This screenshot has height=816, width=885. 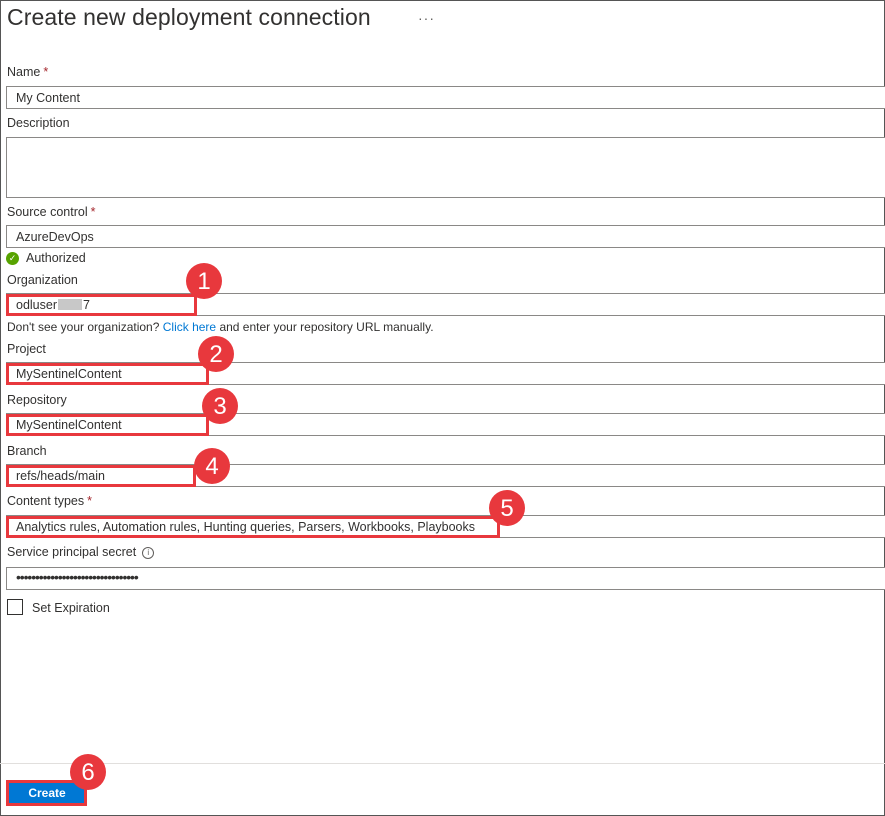 I want to click on callout-badge-6: 6, so click(x=88, y=772).